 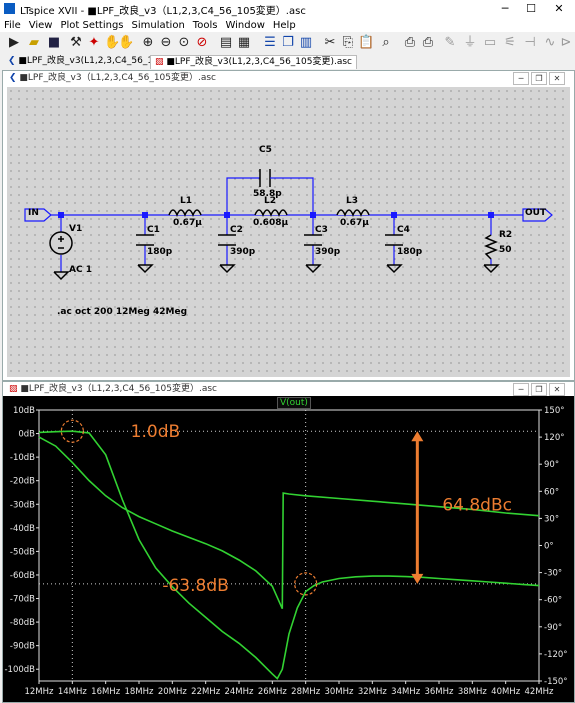 What do you see at coordinates (236, 230) in the screenshot?
I see `c2-name: C2` at bounding box center [236, 230].